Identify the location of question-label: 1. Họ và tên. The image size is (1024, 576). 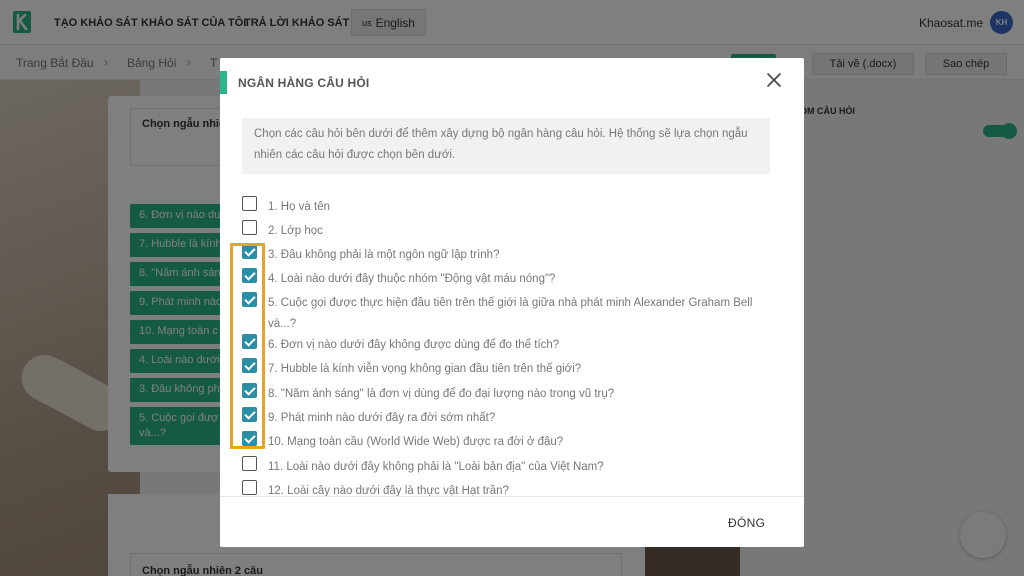
(299, 207).